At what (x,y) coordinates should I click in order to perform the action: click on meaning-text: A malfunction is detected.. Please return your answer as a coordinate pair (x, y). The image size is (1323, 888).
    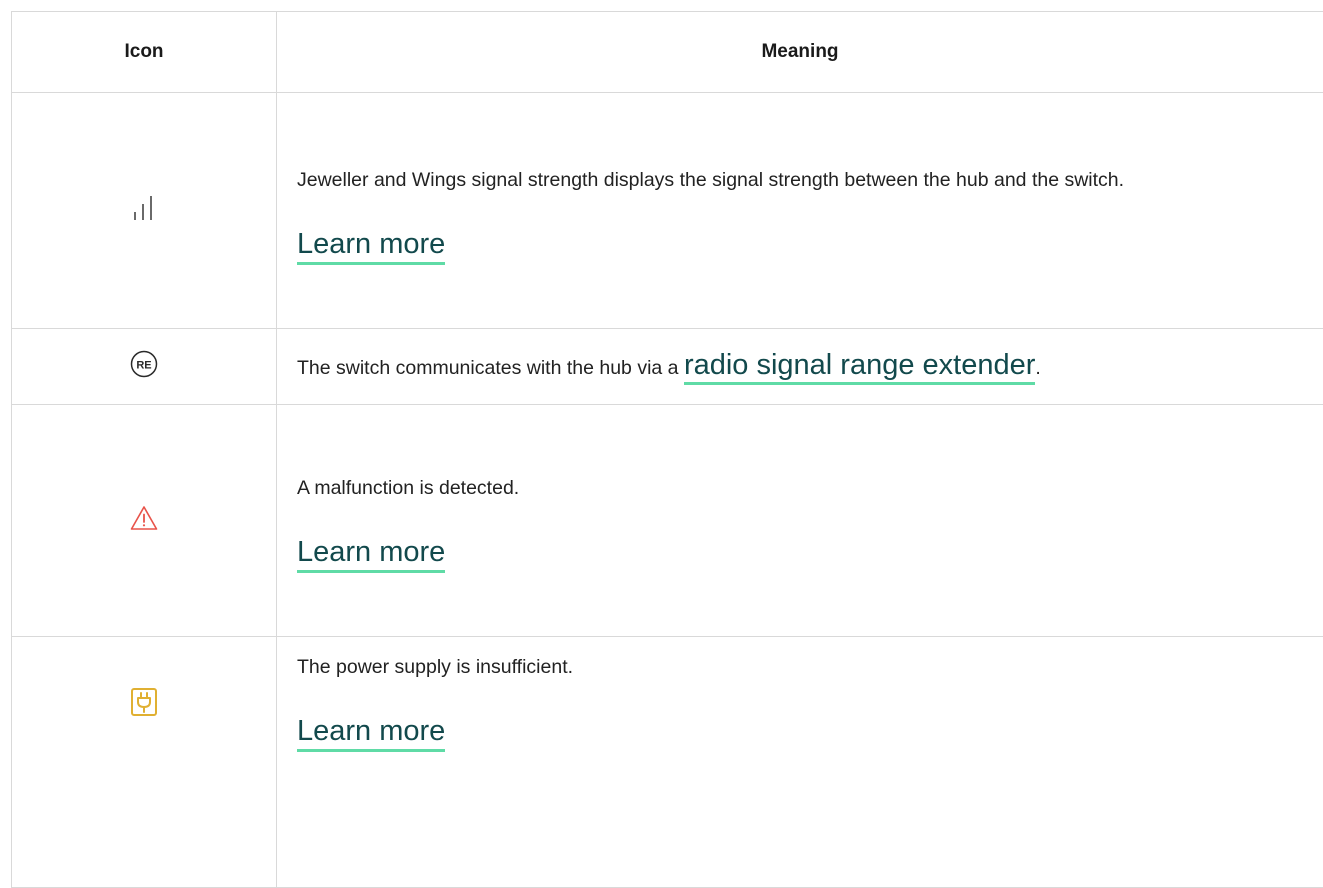
    Looking at the image, I should click on (810, 488).